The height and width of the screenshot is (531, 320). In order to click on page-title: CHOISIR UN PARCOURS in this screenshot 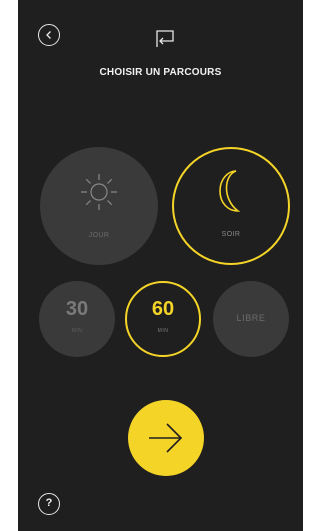, I will do `click(160, 72)`.